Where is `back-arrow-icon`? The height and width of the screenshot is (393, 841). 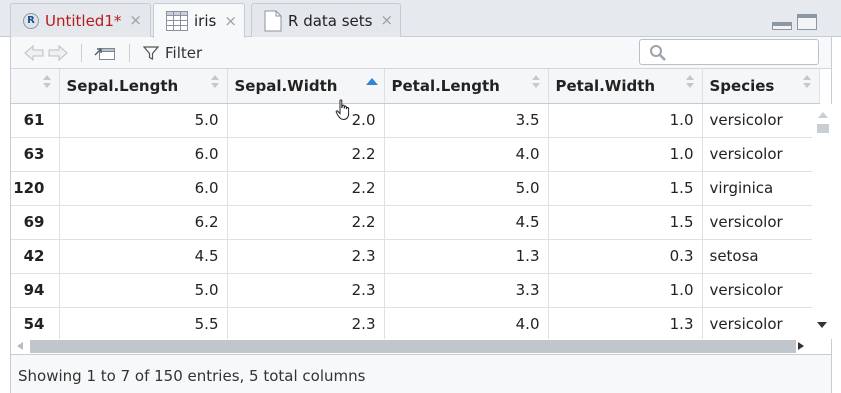
back-arrow-icon is located at coordinates (34, 53).